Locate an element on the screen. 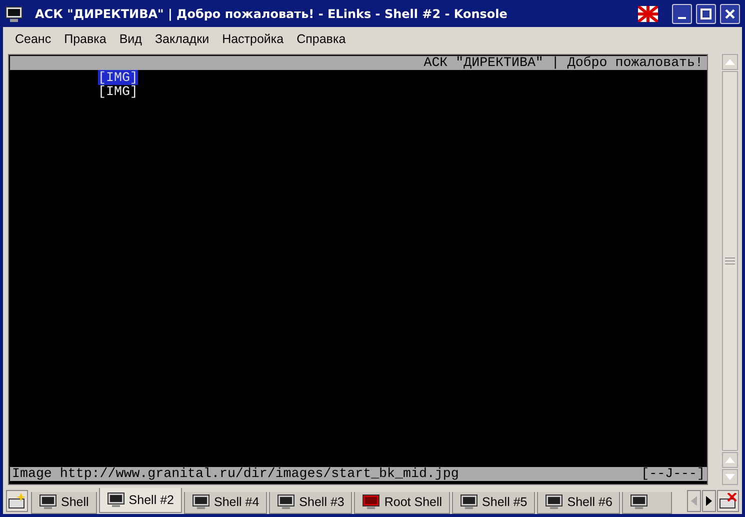  status-indicator: [--J---] is located at coordinates (673, 474).